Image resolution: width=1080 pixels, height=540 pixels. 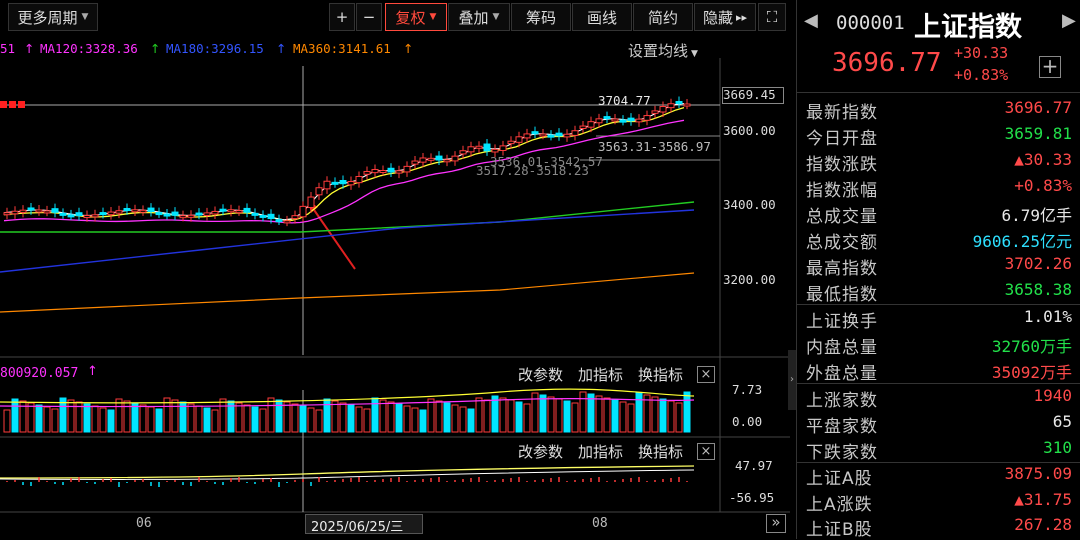 I want to click on ind-switch-indicator-button: 换指标, so click(x=660, y=451).